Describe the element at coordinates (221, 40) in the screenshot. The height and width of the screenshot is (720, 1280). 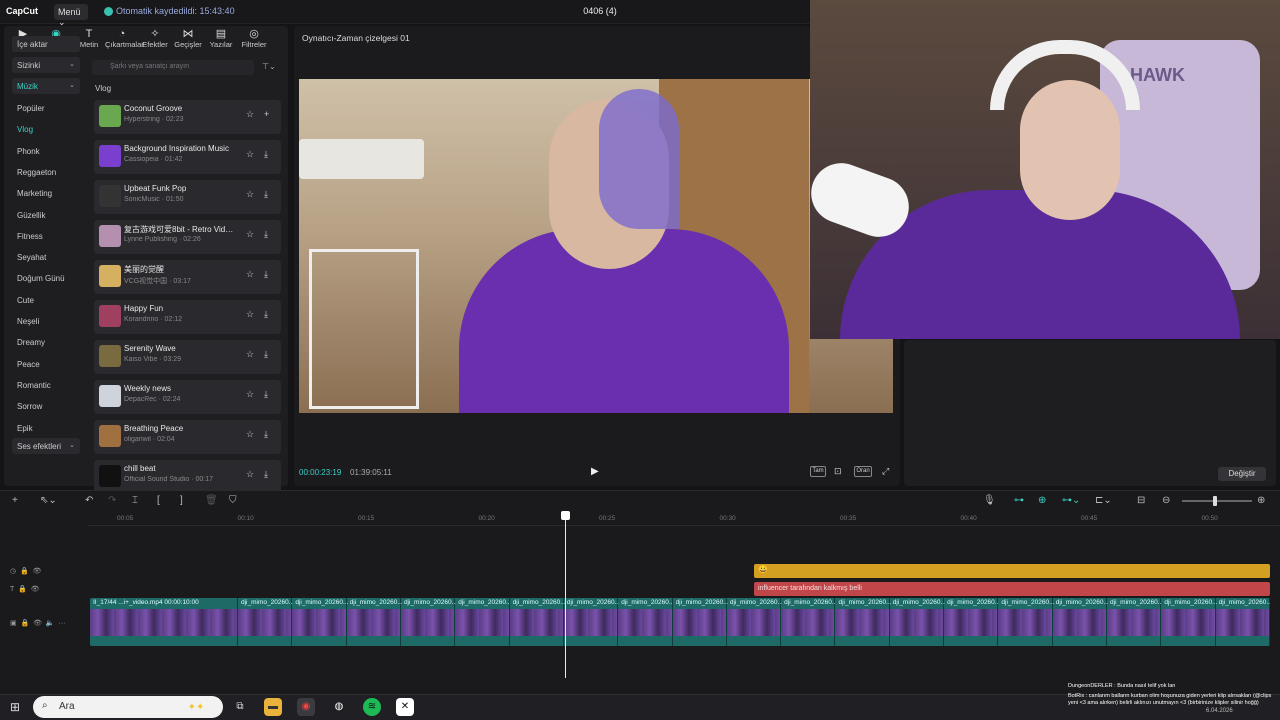
I see `tab-captions: ▤ Yazılar` at that location.